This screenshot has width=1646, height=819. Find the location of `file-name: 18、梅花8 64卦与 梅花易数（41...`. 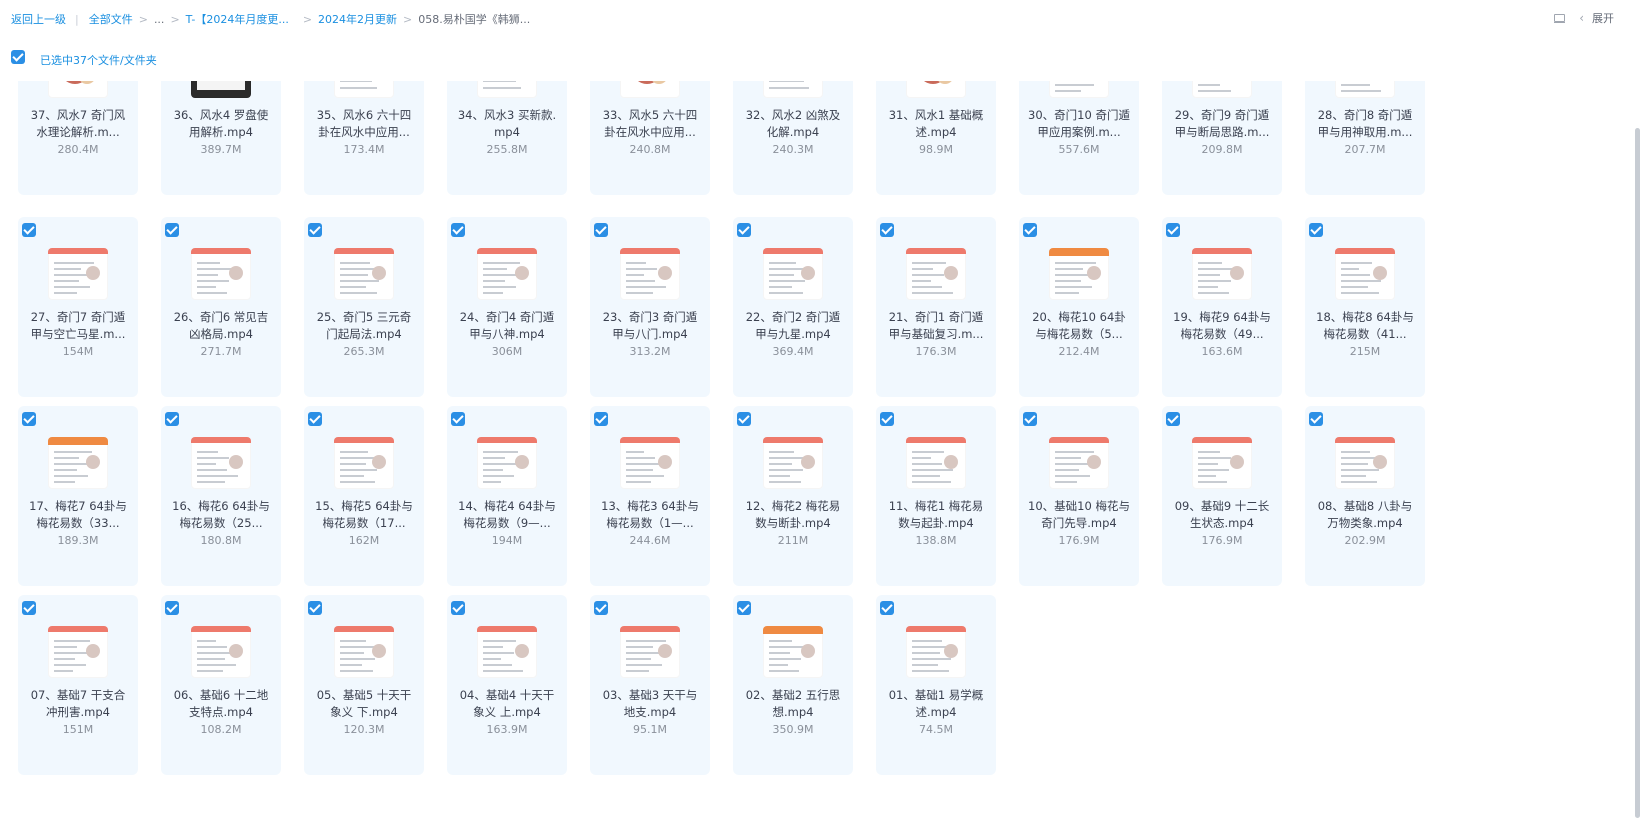

file-name: 18、梅花8 64卦与 梅花易数（41... is located at coordinates (1365, 325).